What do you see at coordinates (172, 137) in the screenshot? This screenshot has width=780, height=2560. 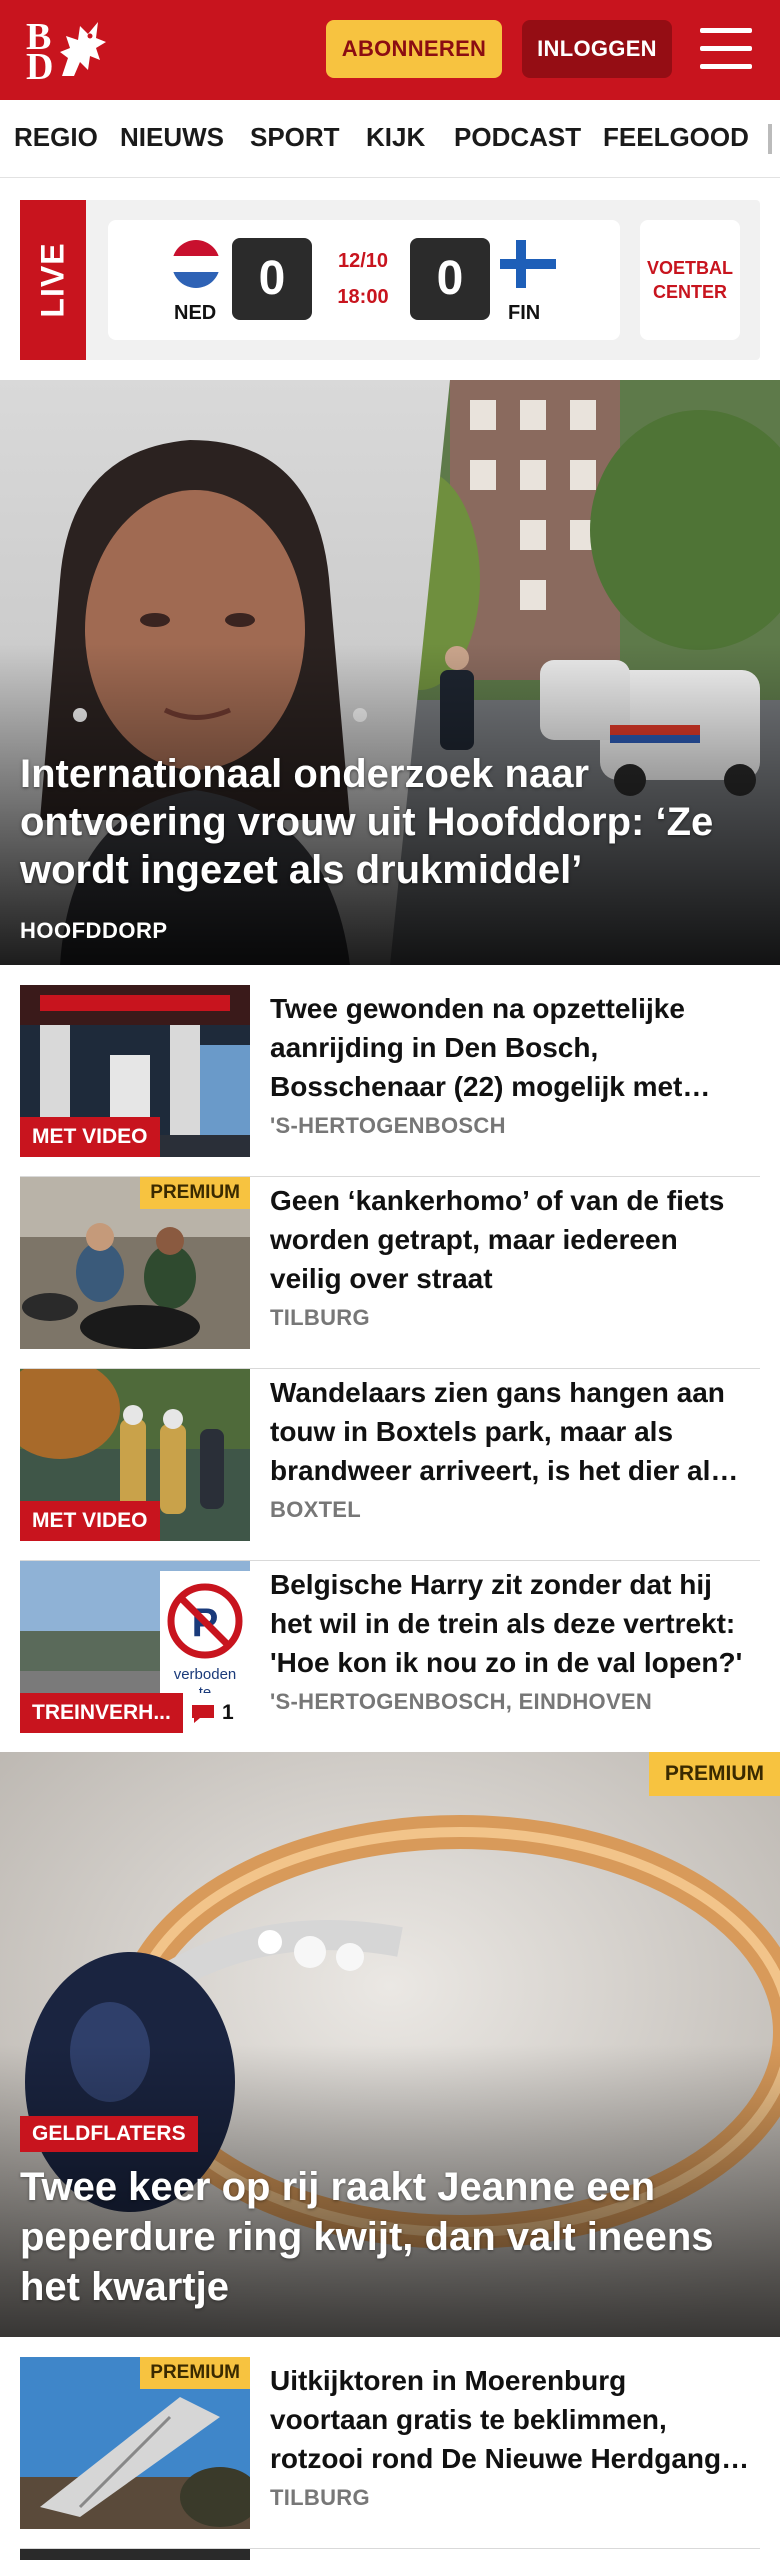 I see `nav-item-nieuws: NIEUWS` at bounding box center [172, 137].